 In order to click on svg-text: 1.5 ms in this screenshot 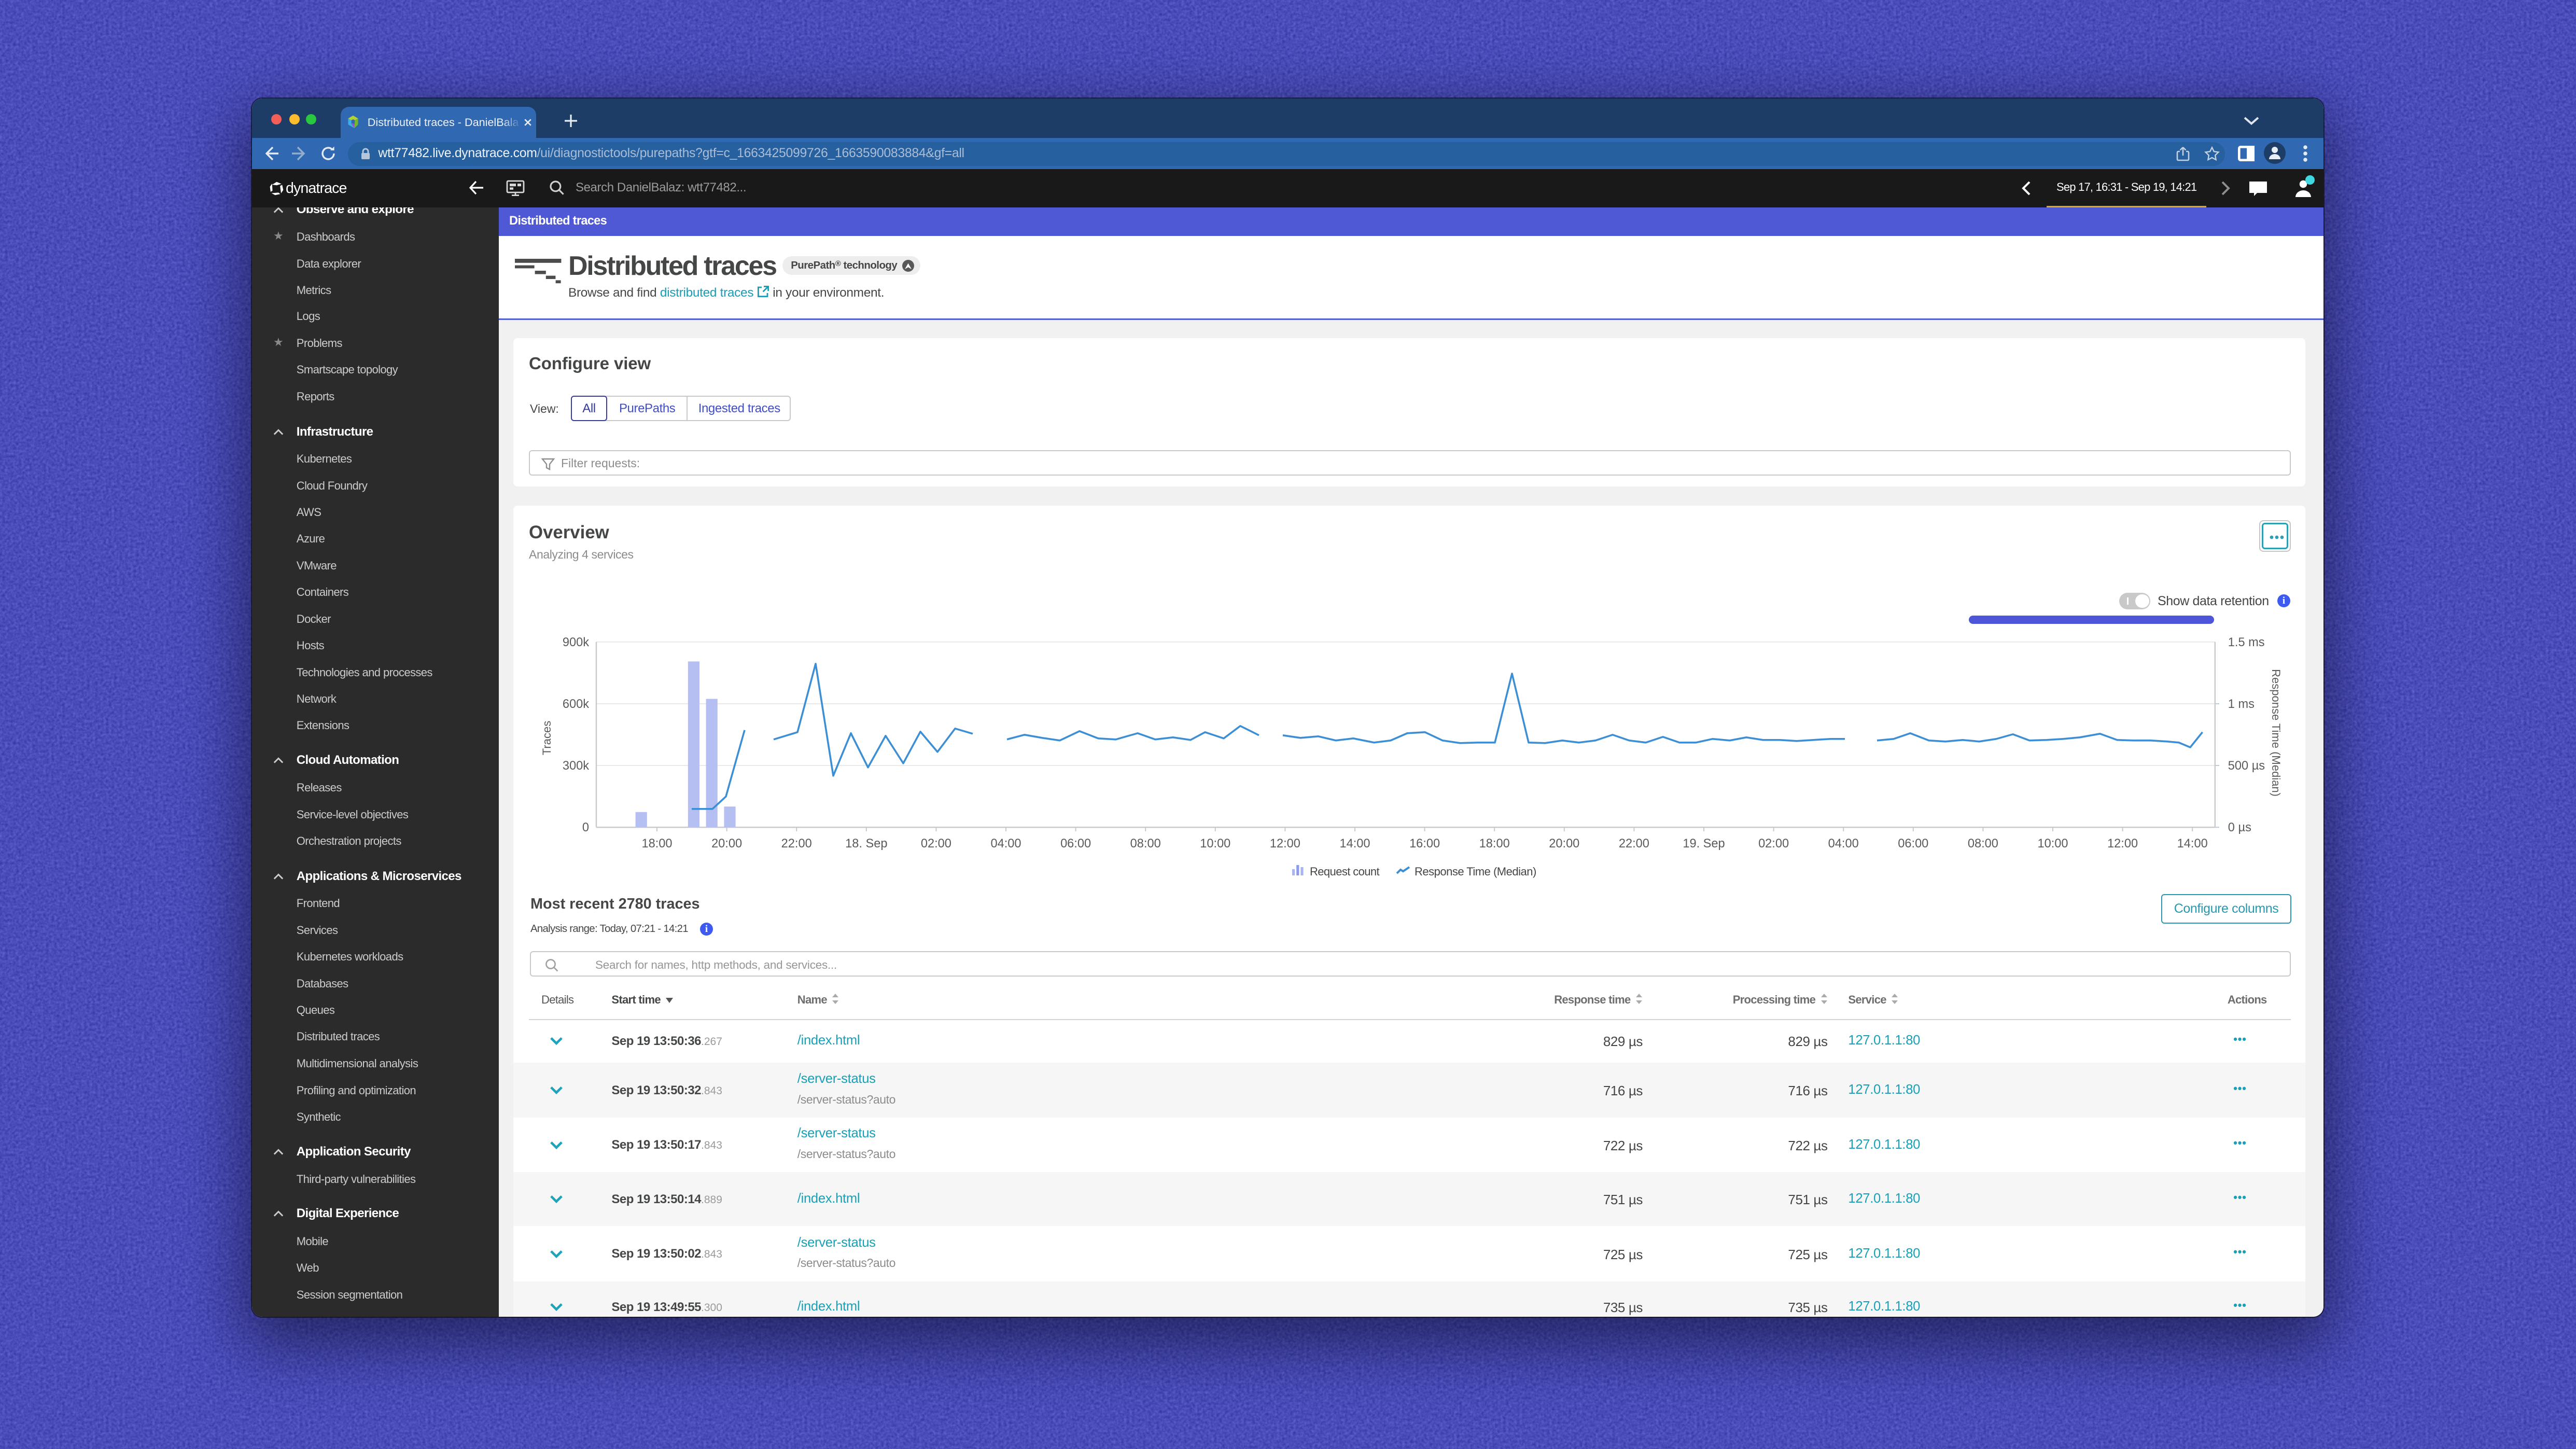, I will do `click(2246, 642)`.